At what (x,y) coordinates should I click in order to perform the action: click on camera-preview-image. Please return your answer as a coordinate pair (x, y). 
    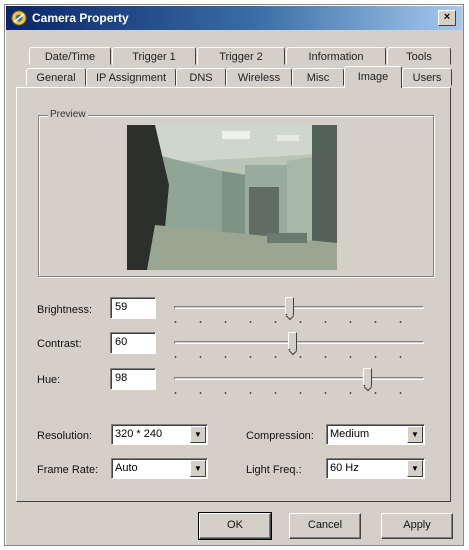
    Looking at the image, I should click on (232, 197).